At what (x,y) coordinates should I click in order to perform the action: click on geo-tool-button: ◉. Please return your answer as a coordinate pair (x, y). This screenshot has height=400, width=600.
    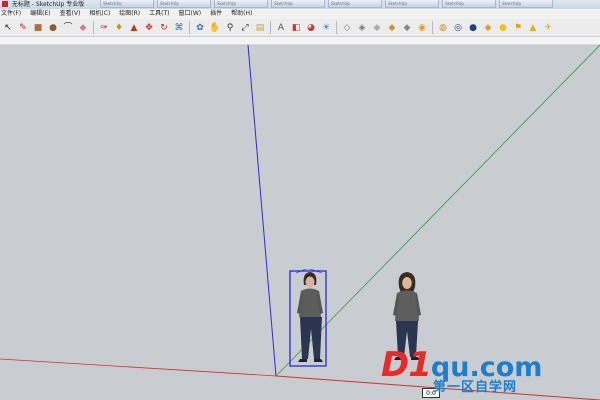
    Looking at the image, I should click on (422, 28).